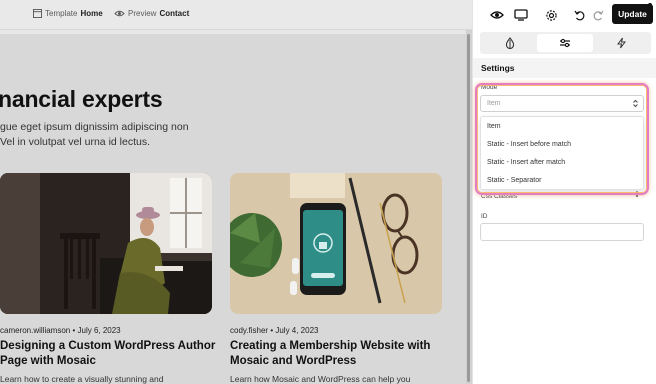 This screenshot has width=656, height=384. I want to click on canvas-scrollbar-thumb, so click(468, 208).